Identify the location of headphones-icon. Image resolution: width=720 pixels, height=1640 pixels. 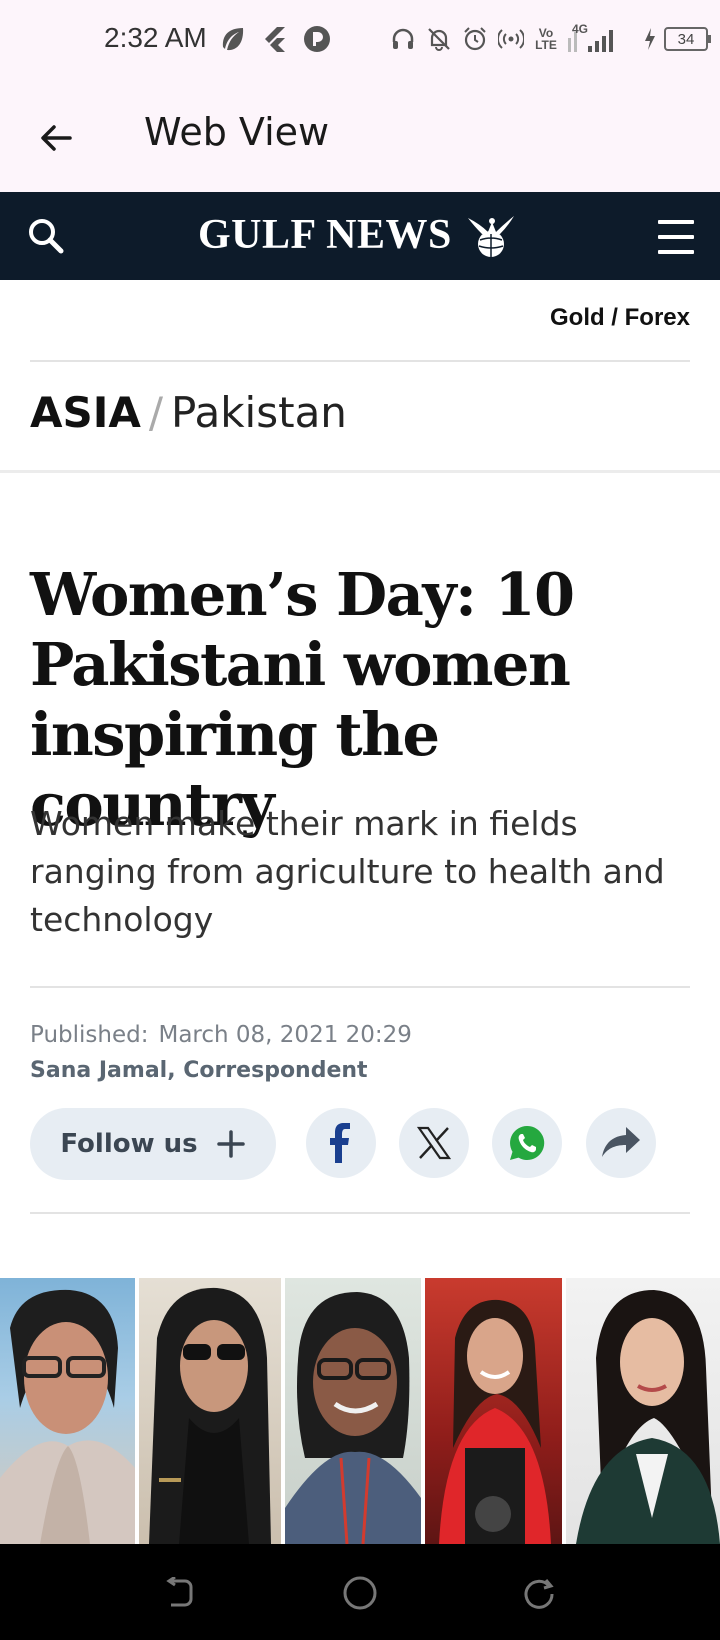
(403, 39).